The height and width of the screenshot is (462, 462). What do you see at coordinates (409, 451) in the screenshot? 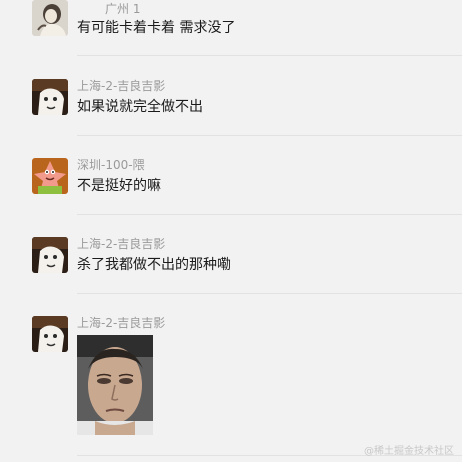
I see `watermark: @稀土掘金技术社区` at bounding box center [409, 451].